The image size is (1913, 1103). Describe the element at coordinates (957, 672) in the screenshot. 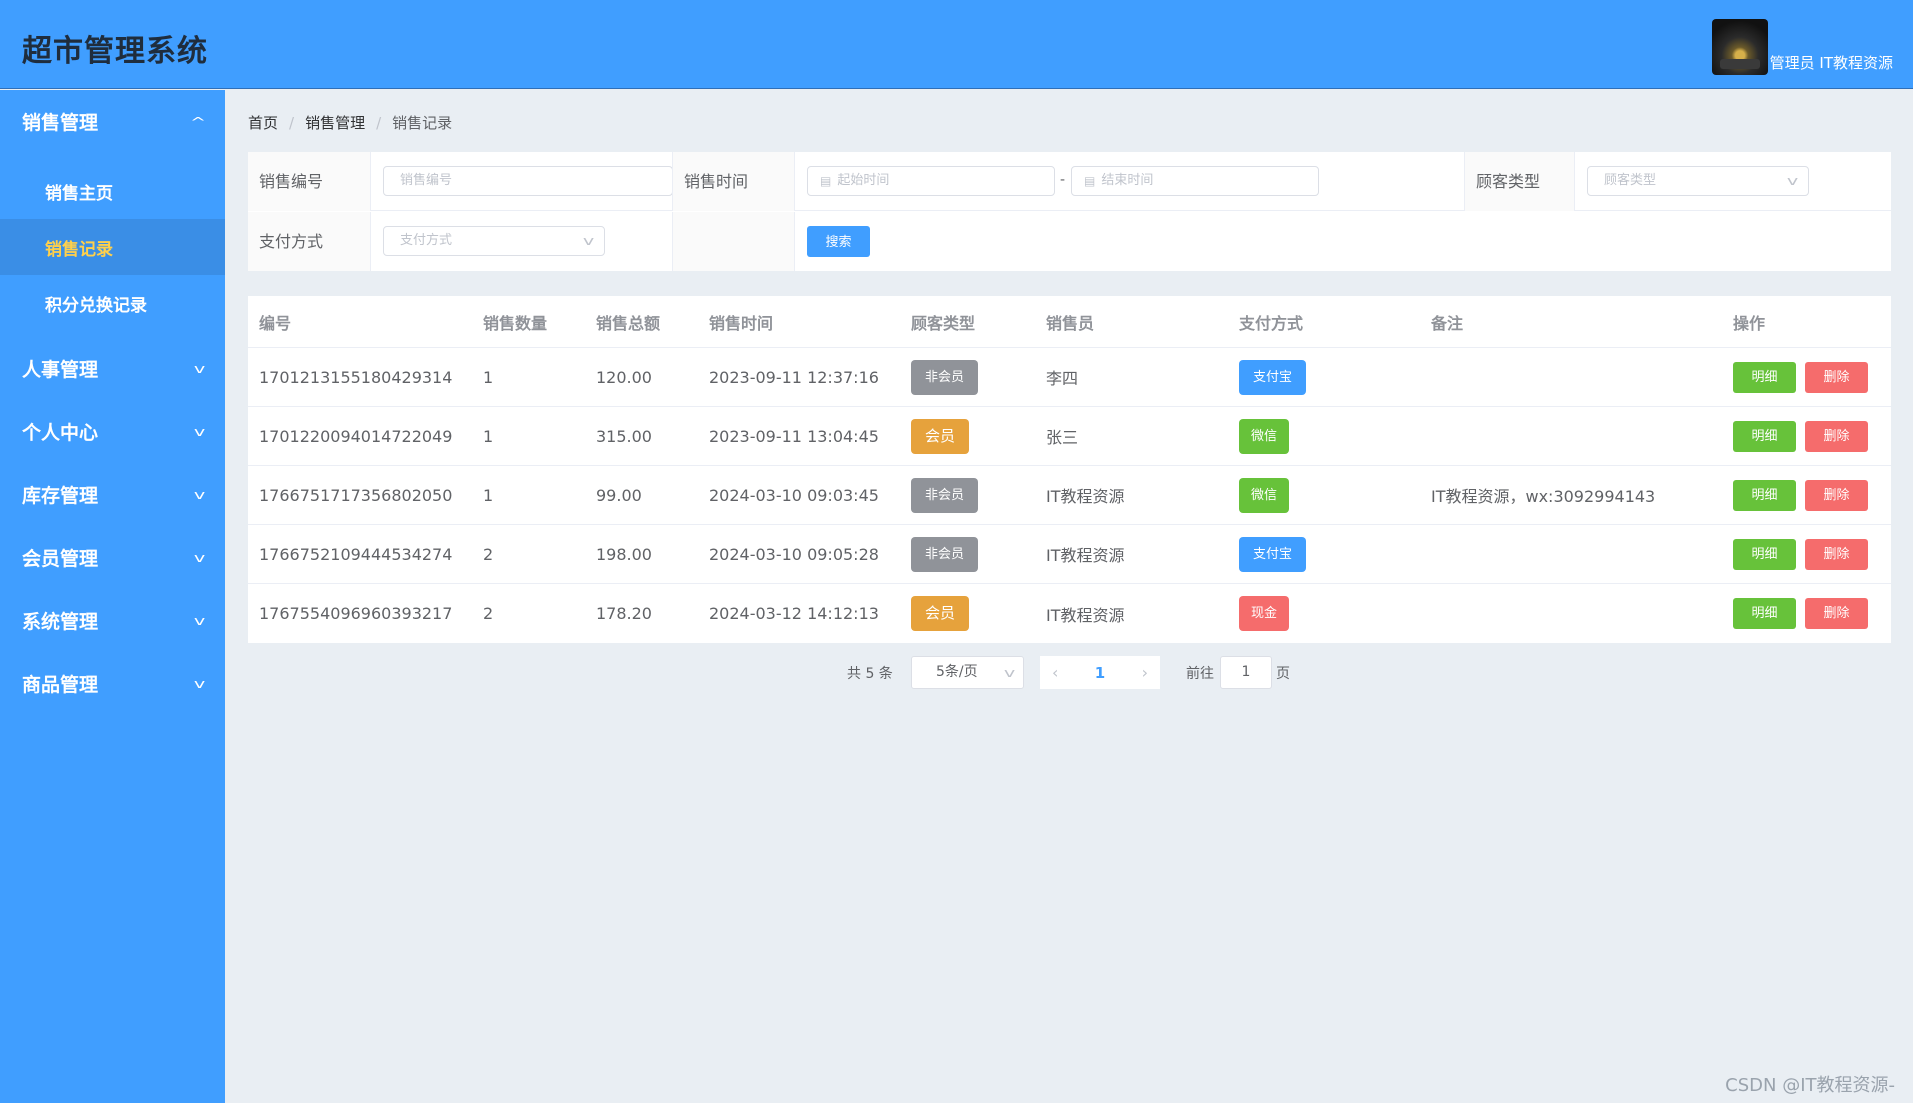

I see `page-size-value: 5条/页` at that location.